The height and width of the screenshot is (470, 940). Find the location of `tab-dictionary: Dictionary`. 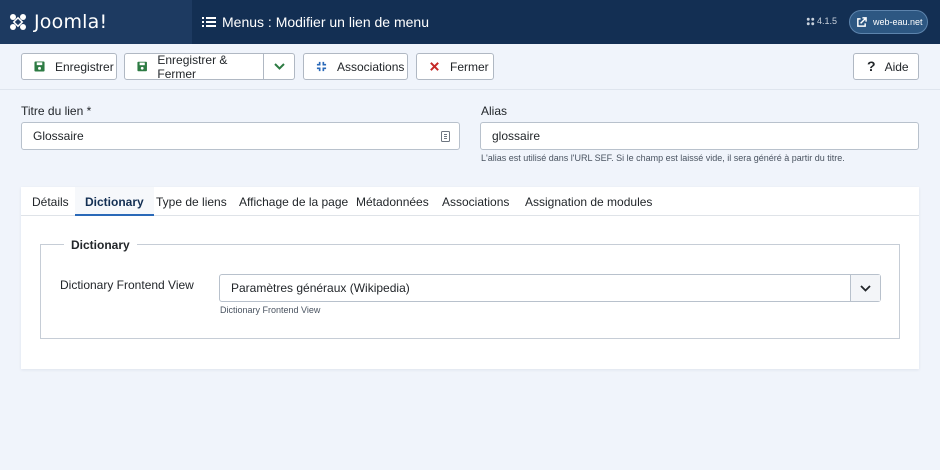

tab-dictionary: Dictionary is located at coordinates (114, 201).